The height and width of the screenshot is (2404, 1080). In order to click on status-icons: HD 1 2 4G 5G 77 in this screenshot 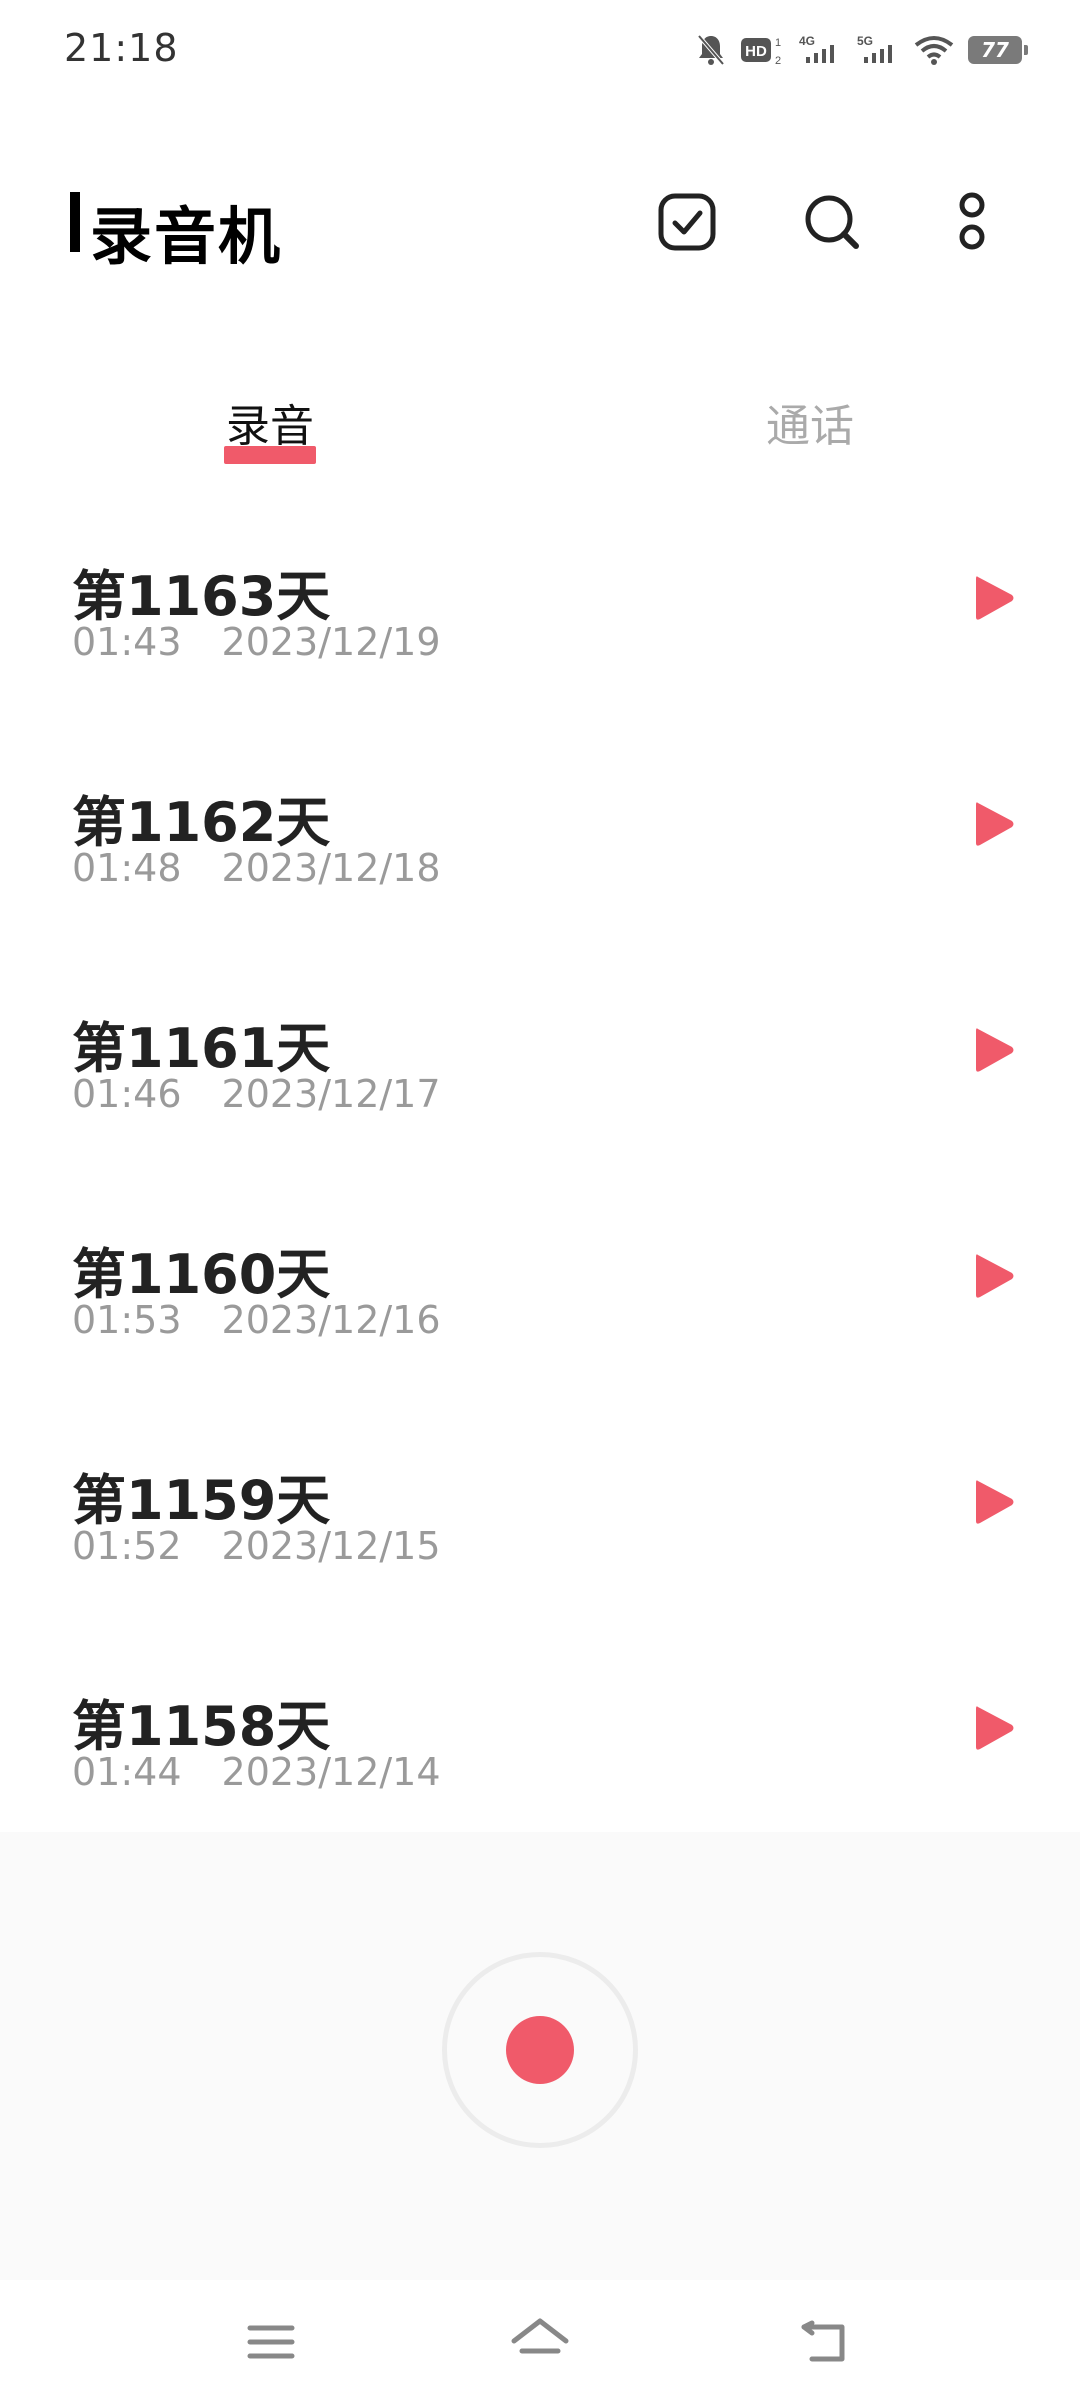, I will do `click(862, 50)`.